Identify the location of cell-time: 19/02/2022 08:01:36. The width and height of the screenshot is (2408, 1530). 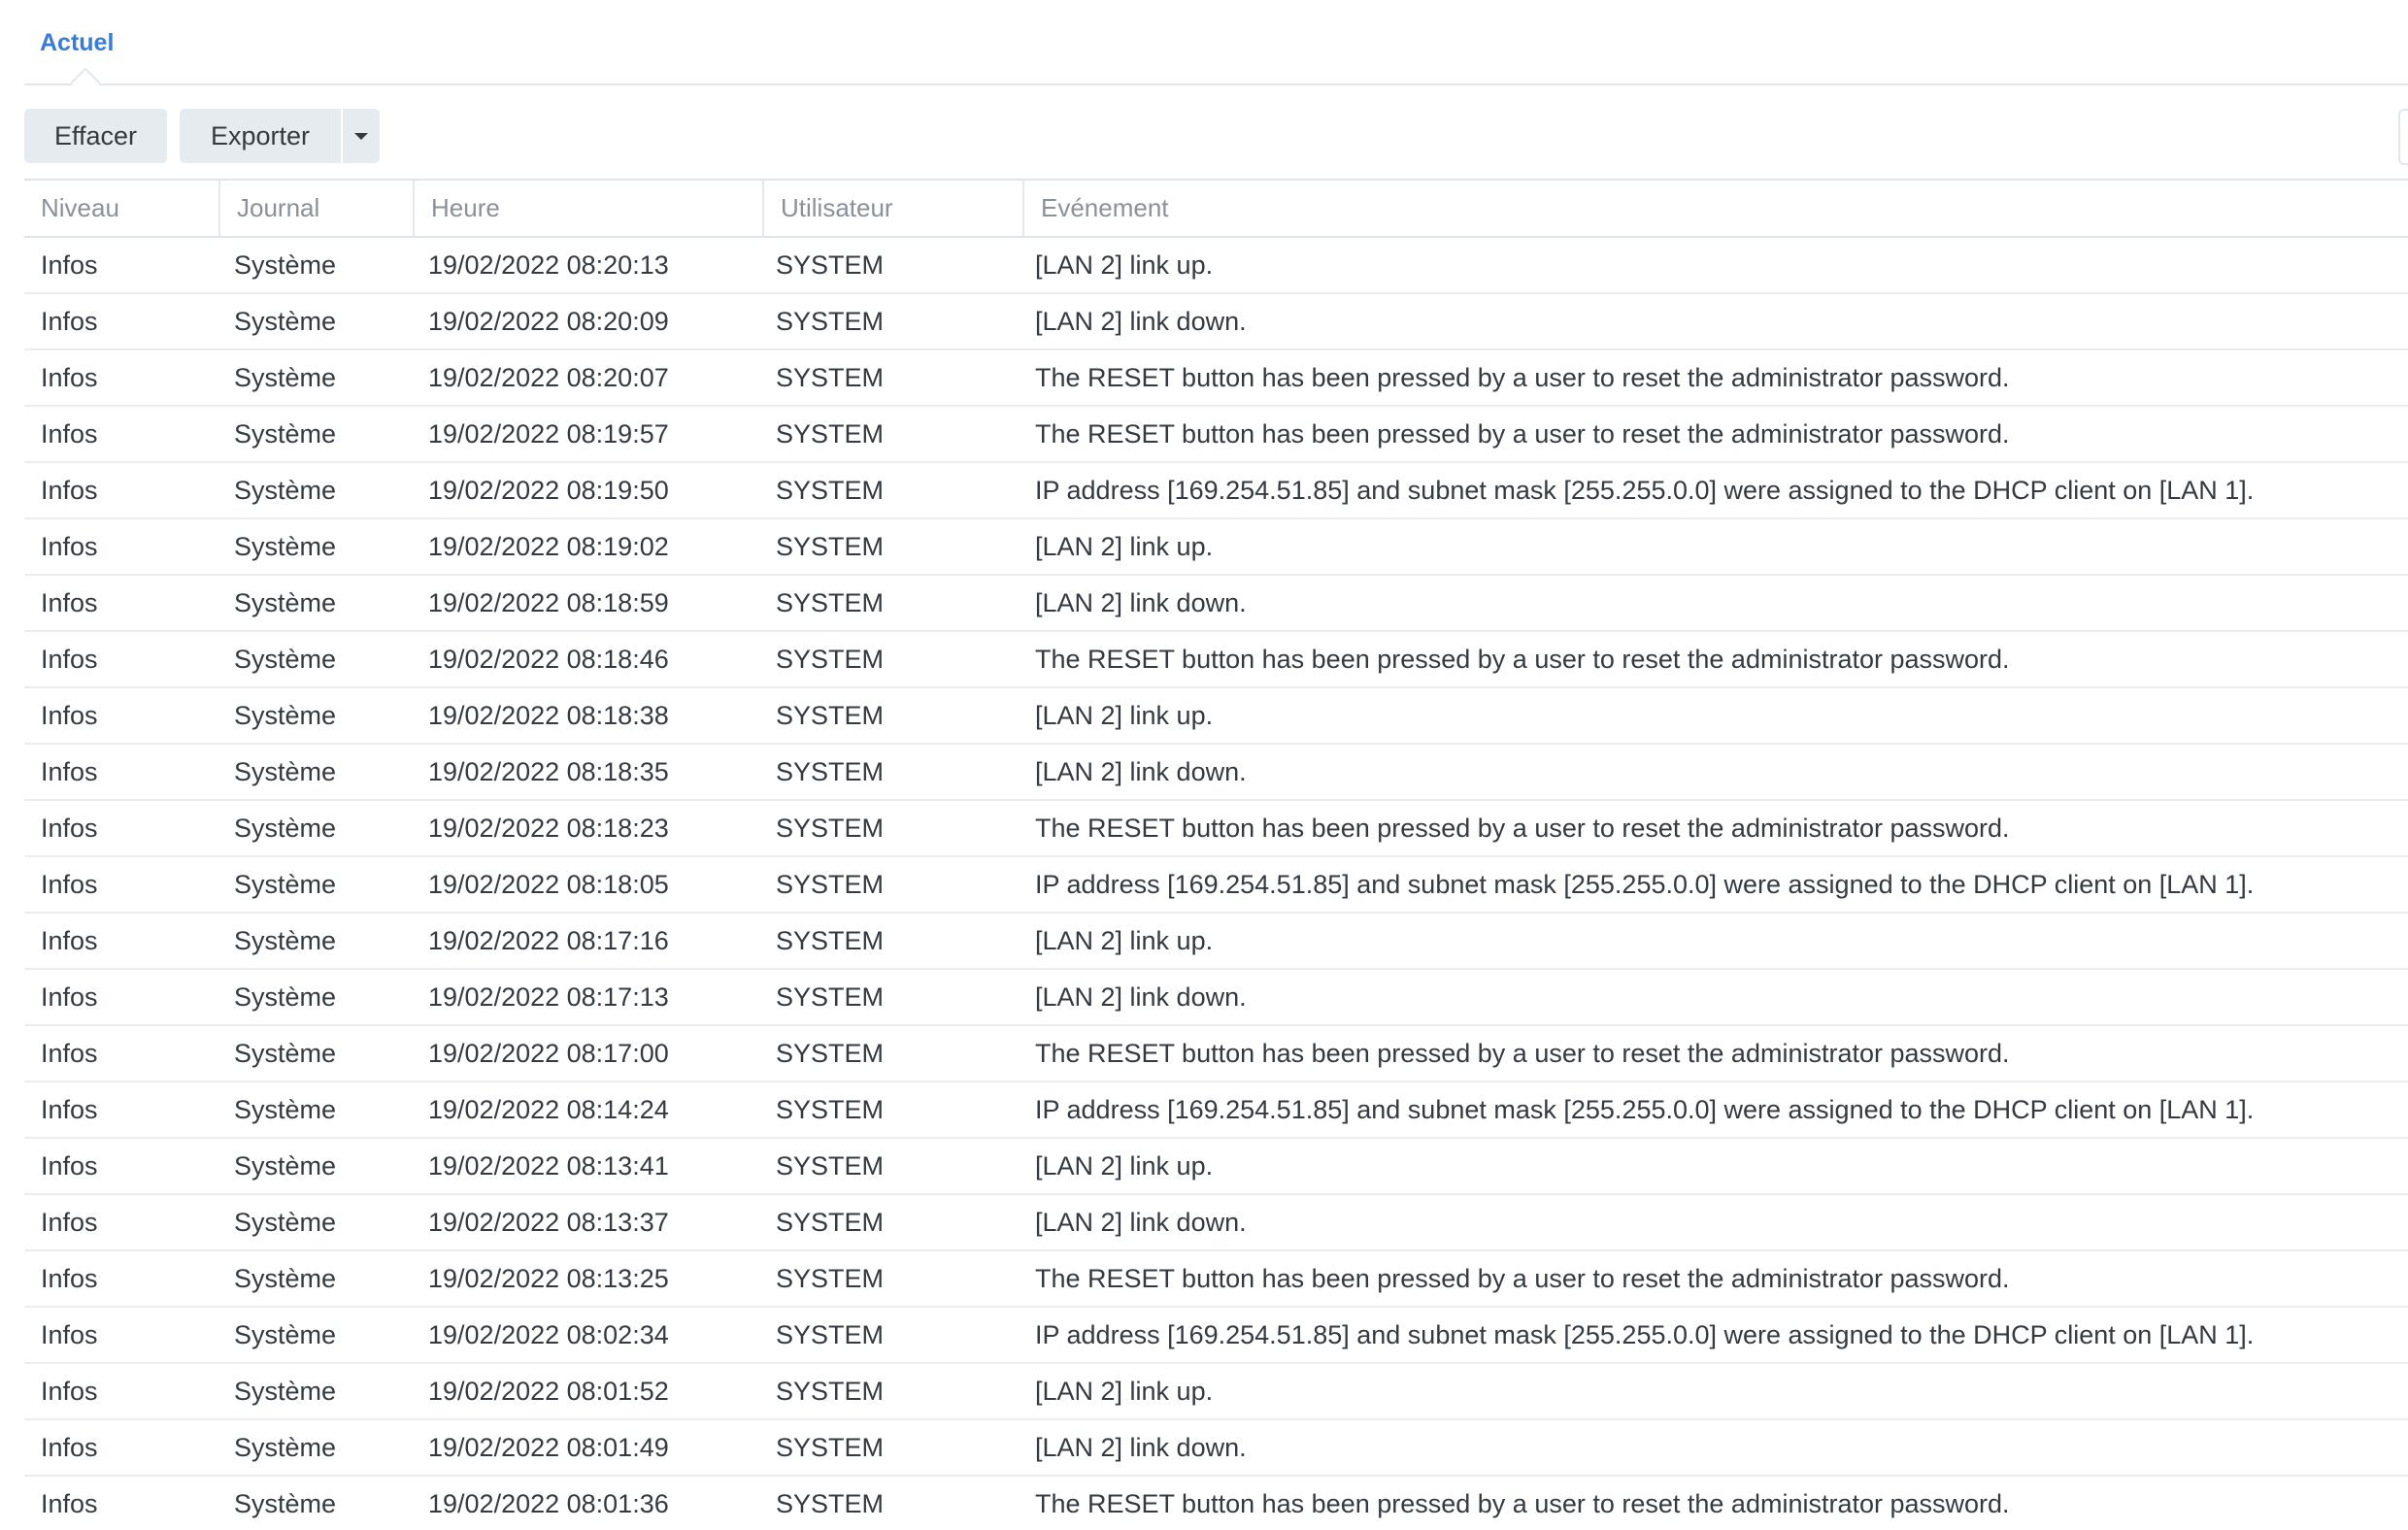
(548, 1503).